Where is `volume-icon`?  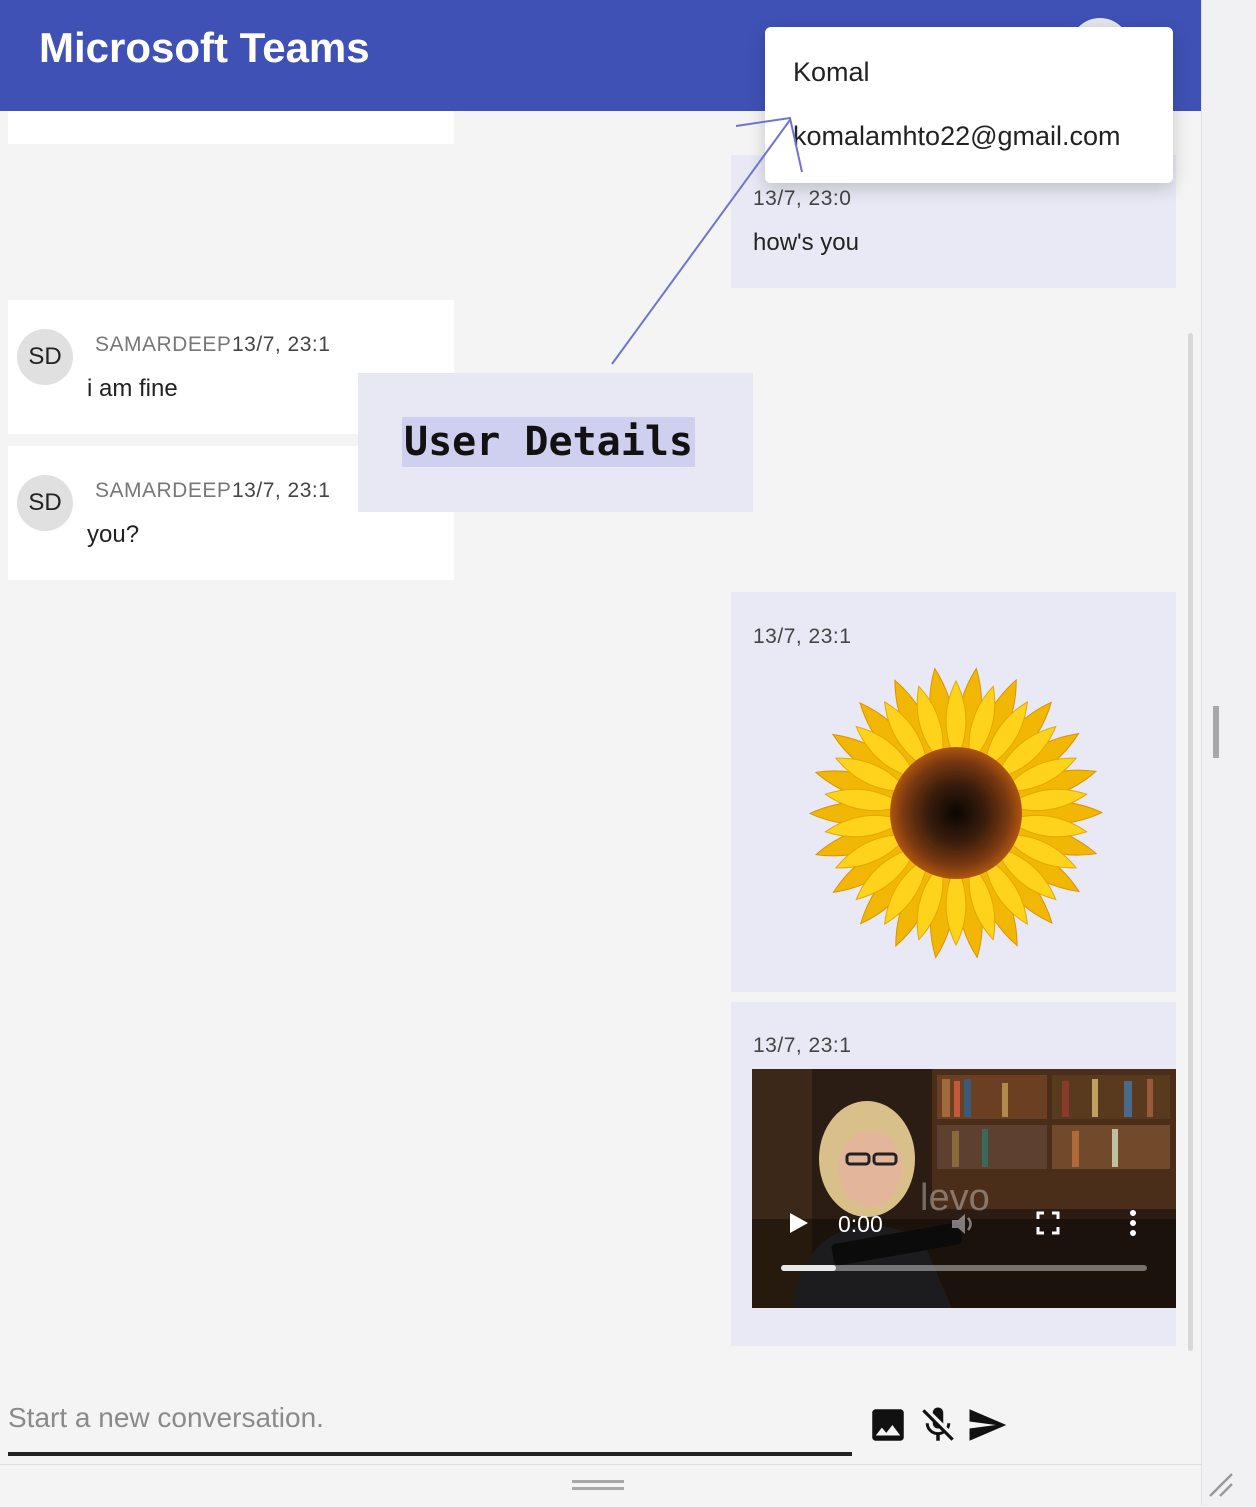
volume-icon is located at coordinates (963, 1224).